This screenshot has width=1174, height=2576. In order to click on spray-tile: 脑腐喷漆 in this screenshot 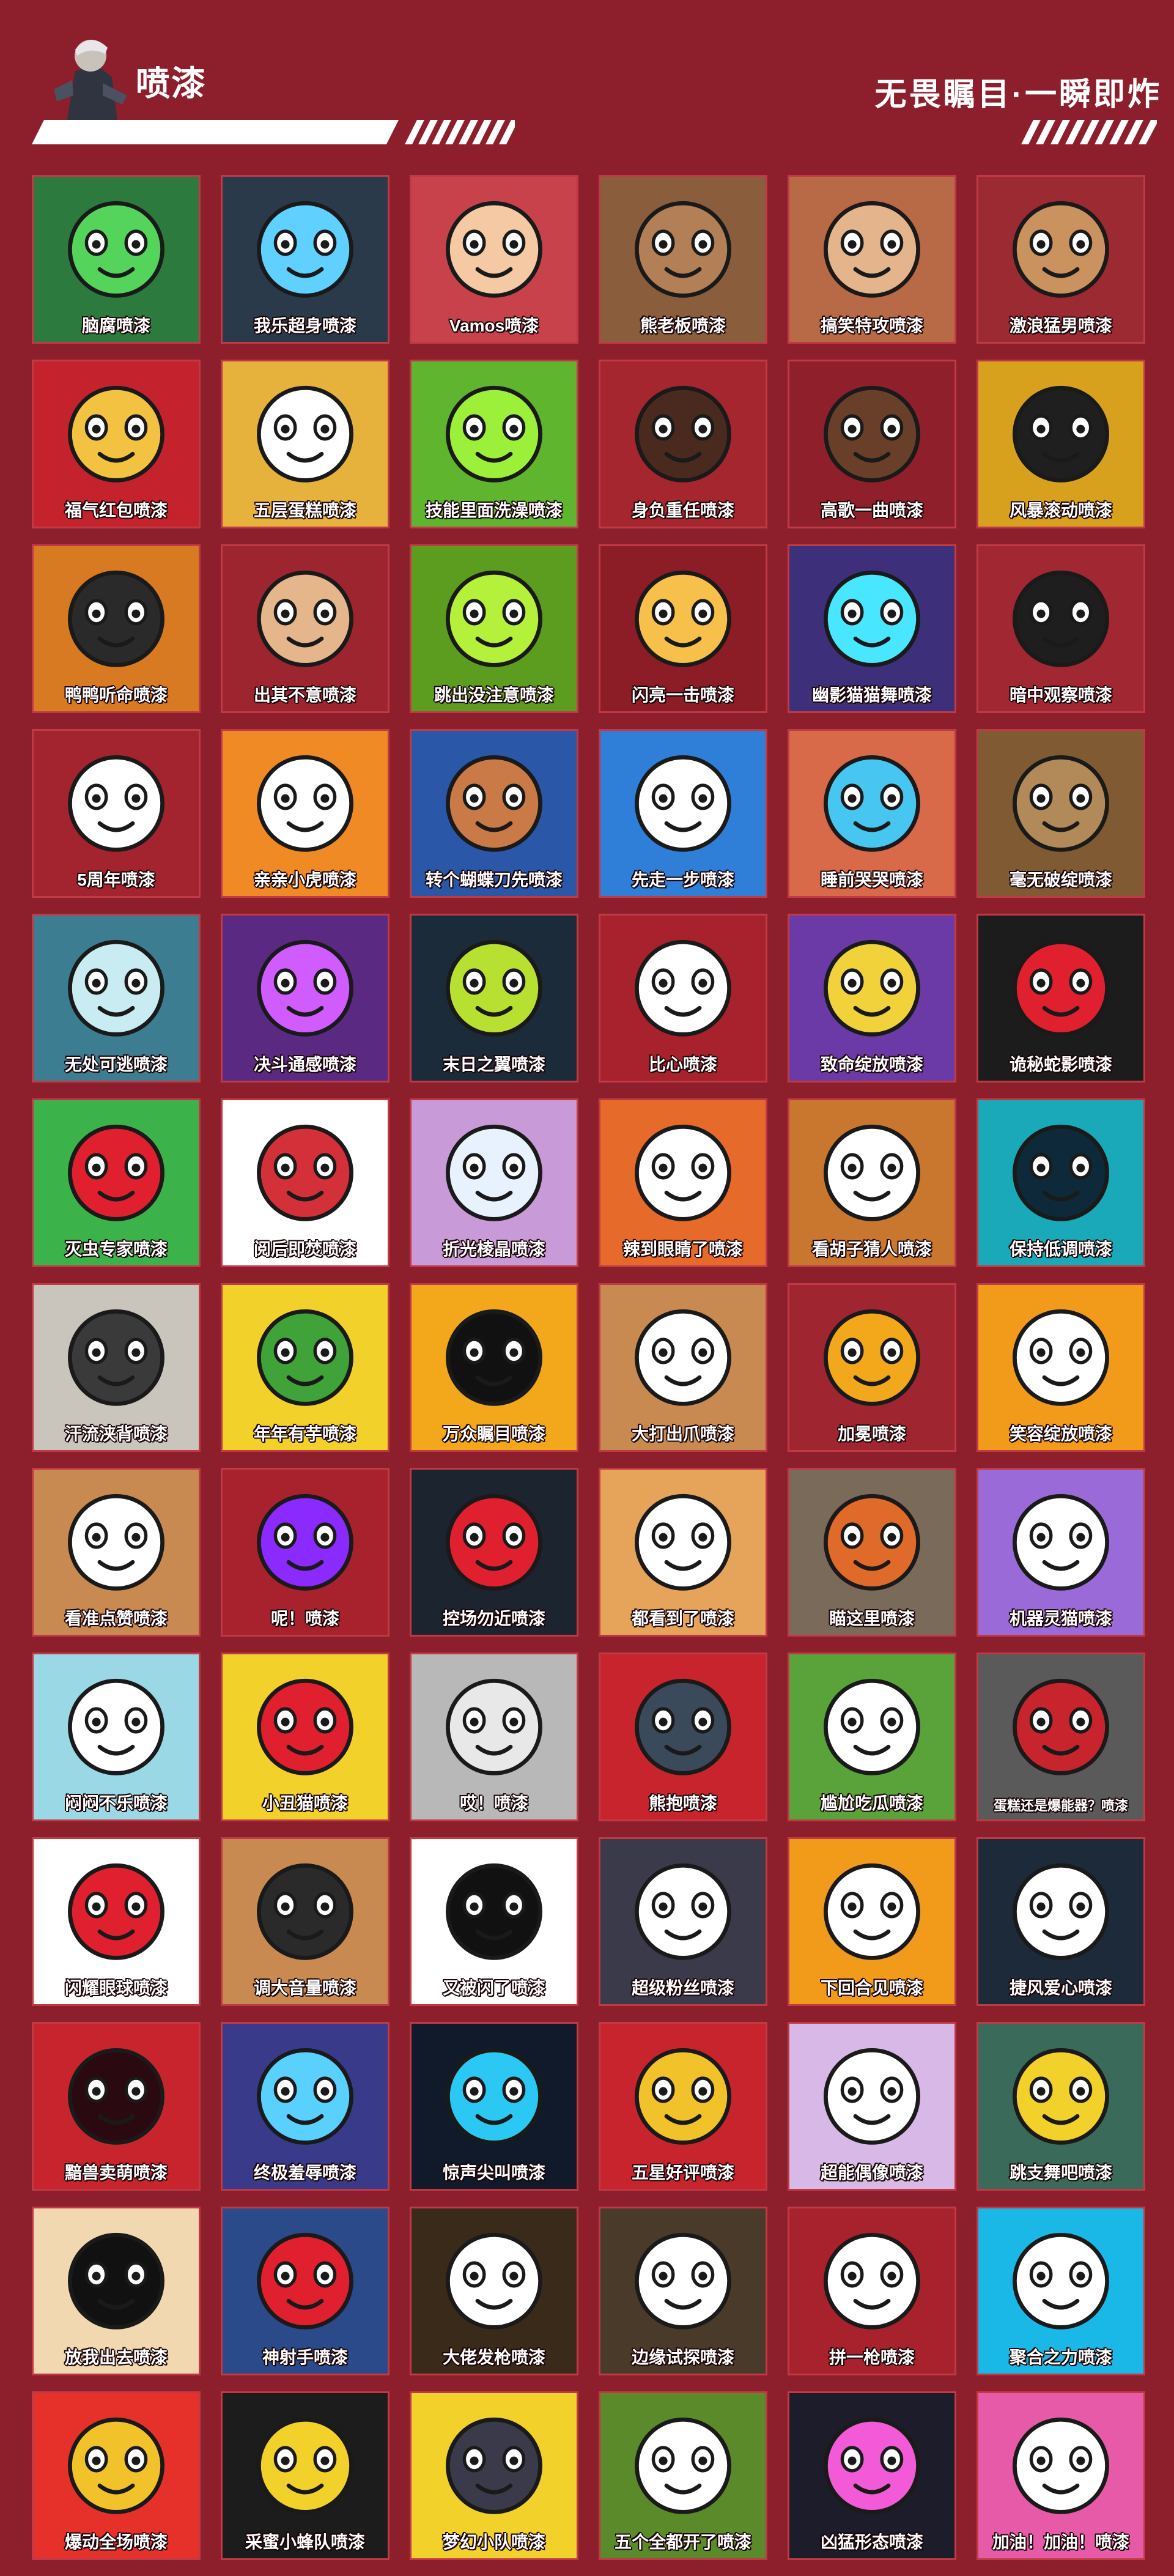, I will do `click(116, 259)`.